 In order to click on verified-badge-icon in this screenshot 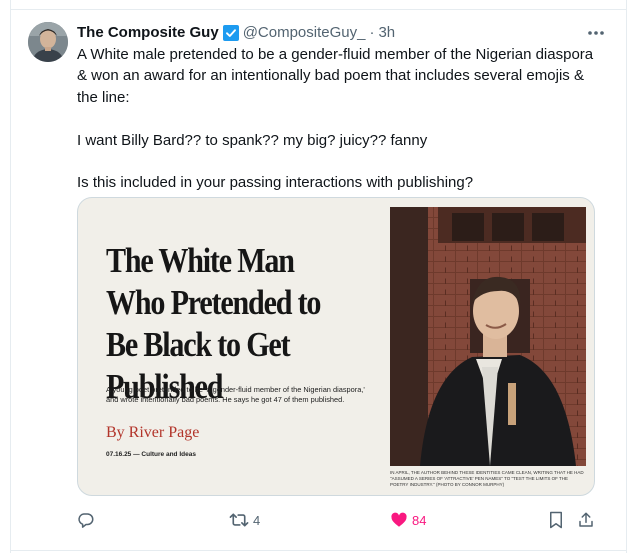, I will do `click(230, 33)`.